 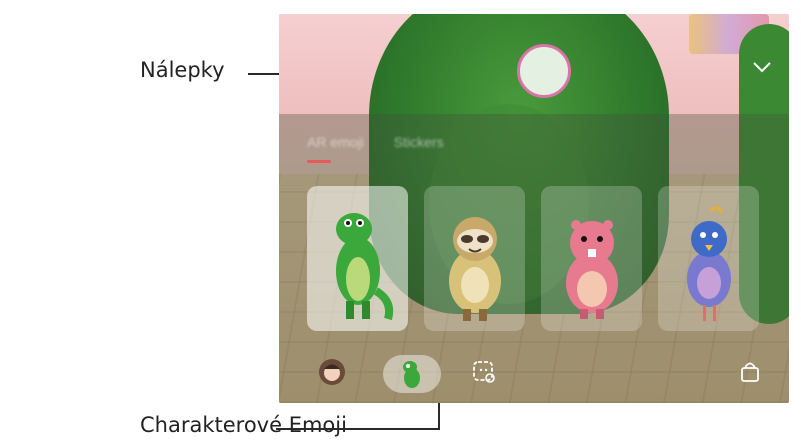 I want to click on tab-row: AR emoji Stickers, so click(x=375, y=142).